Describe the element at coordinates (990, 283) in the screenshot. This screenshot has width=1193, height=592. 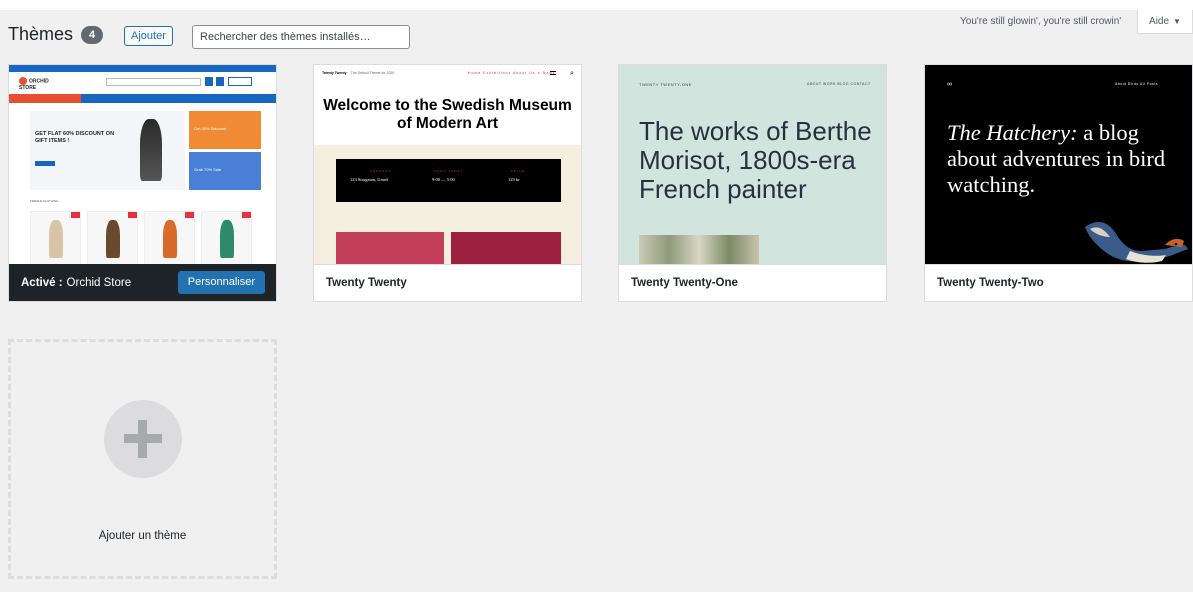
I see `theme-name: Twenty Twenty-Two` at that location.